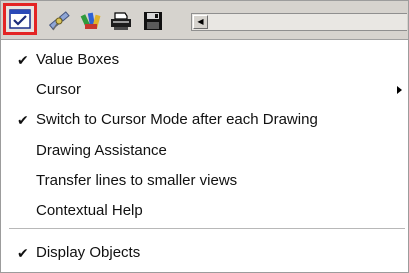  Describe the element at coordinates (204, 211) in the screenshot. I see `menu-item-contextual-help: Contextual Help` at that location.